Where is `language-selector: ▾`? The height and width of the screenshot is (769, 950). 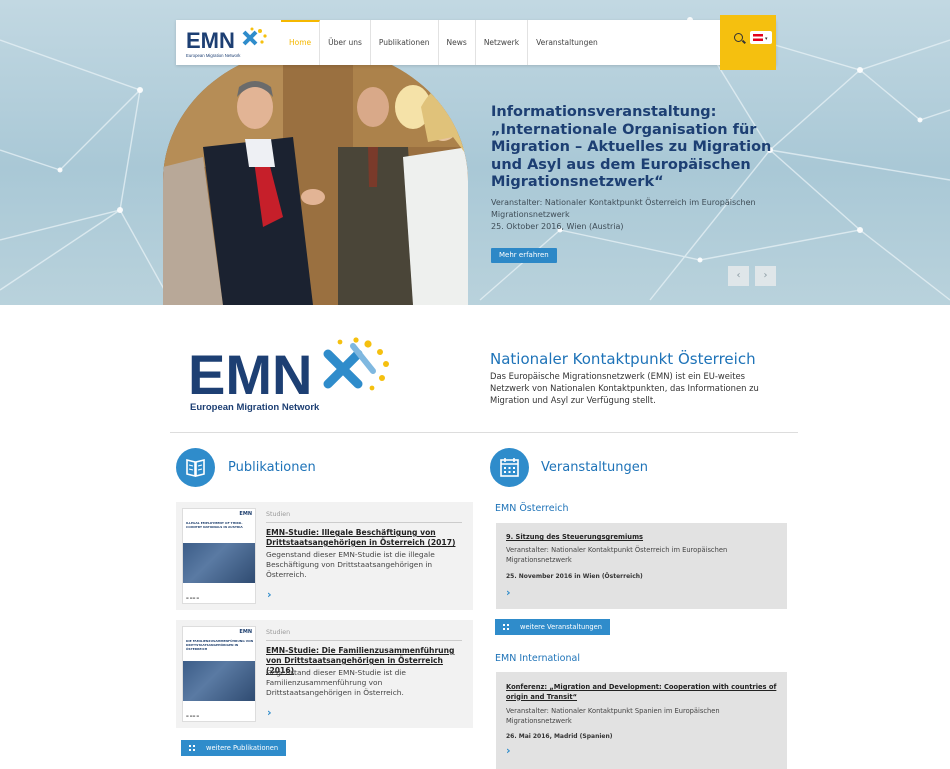
language-selector: ▾ is located at coordinates (761, 37).